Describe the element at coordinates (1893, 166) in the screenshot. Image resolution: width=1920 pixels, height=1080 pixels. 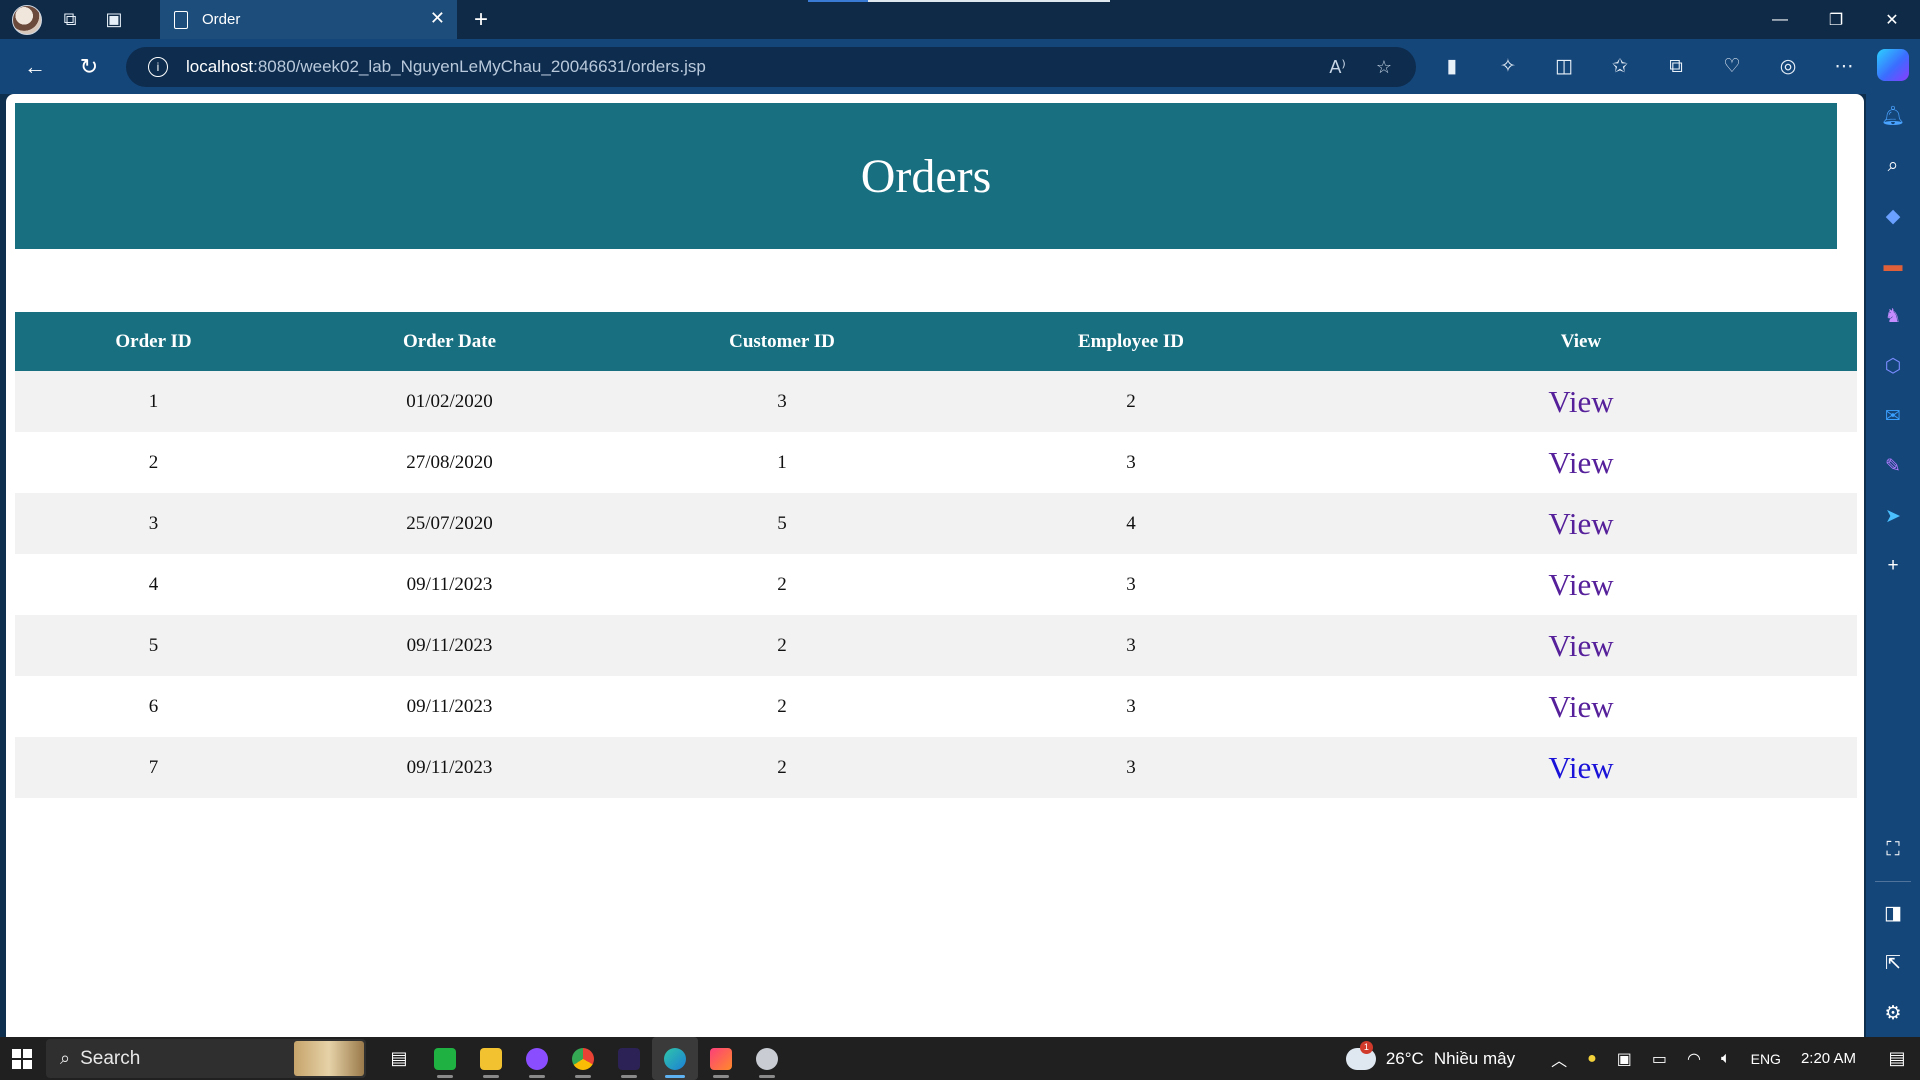
I see `search-icon: ⌕` at that location.